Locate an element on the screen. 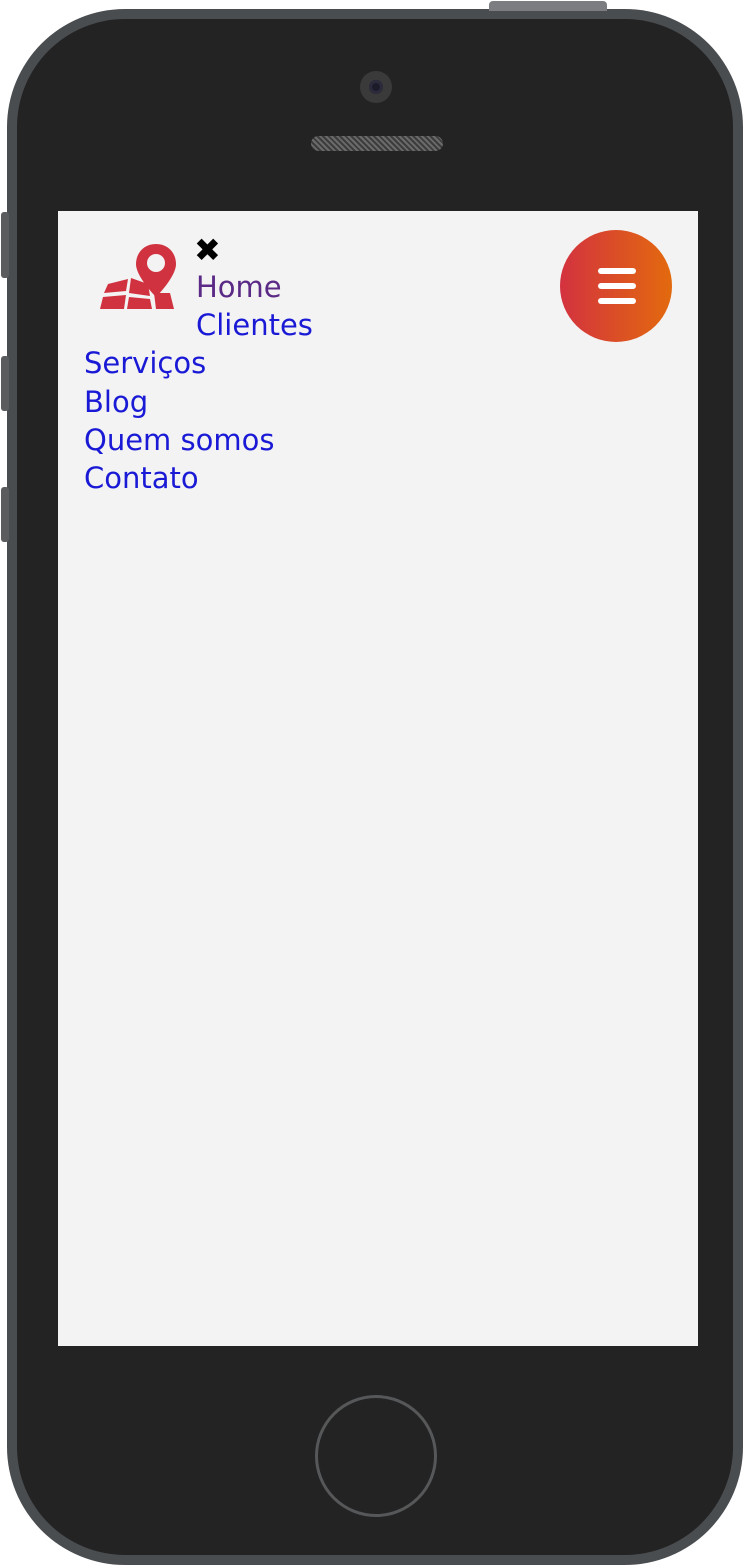  power-button is located at coordinates (548, 6).